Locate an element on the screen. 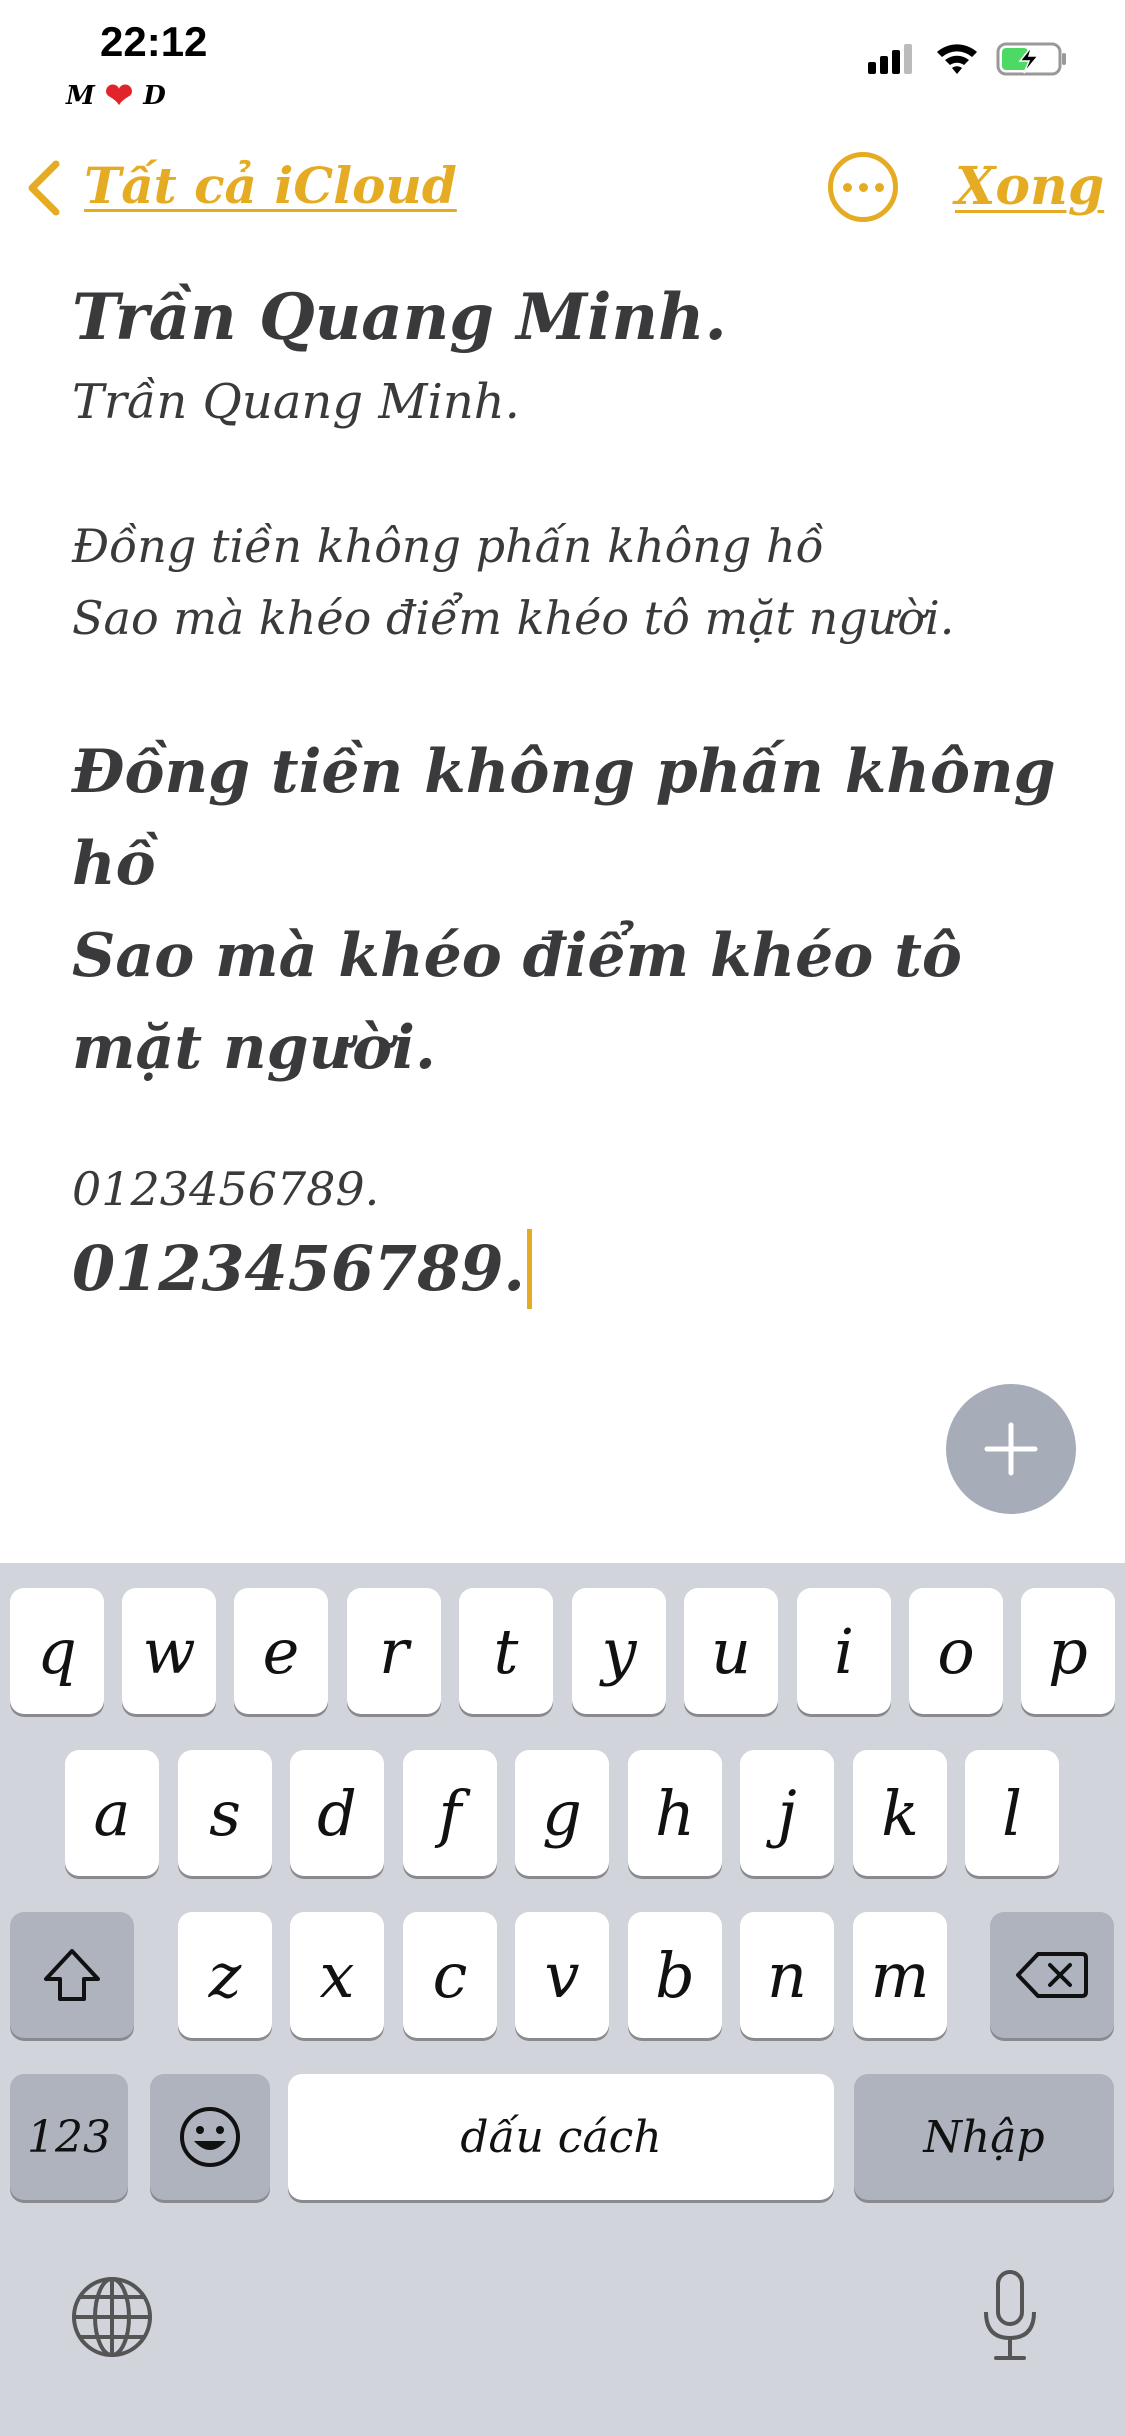  add-attachment-button is located at coordinates (1011, 1449).